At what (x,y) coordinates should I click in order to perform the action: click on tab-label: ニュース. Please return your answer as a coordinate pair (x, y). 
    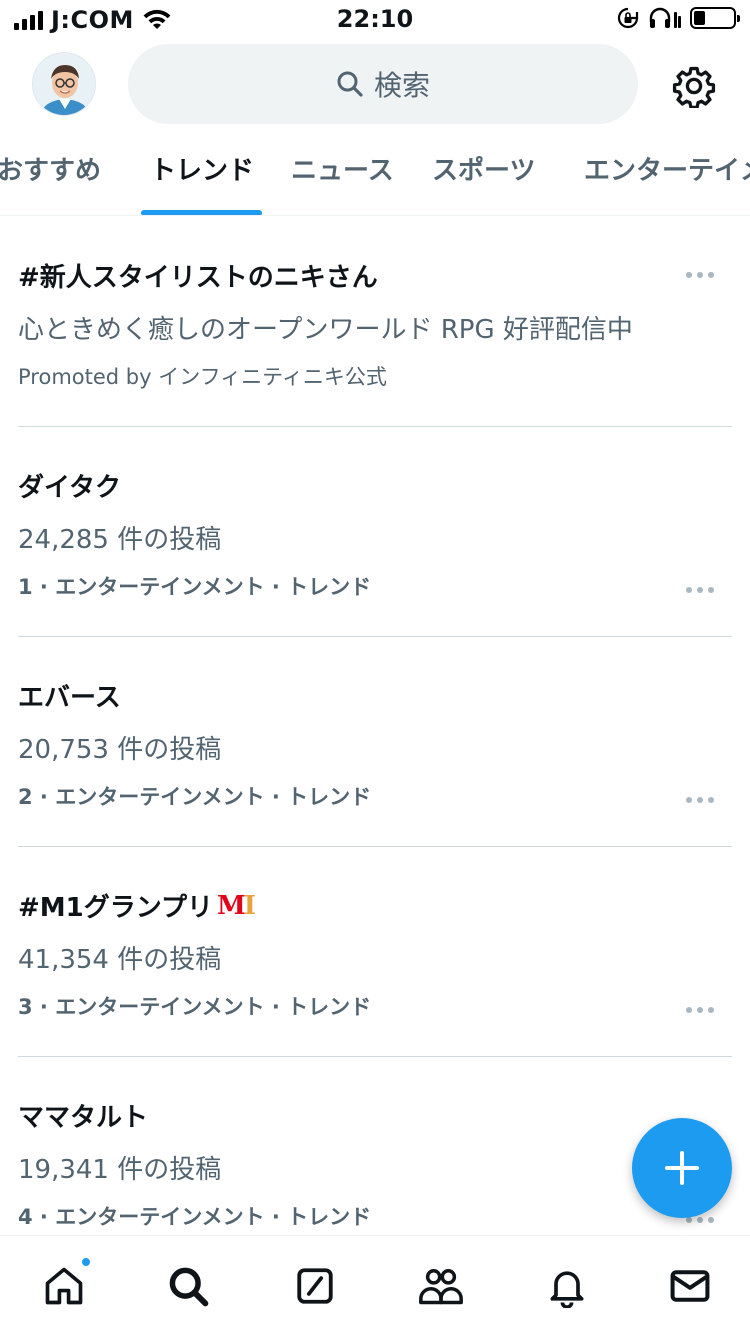
    Looking at the image, I should click on (342, 171).